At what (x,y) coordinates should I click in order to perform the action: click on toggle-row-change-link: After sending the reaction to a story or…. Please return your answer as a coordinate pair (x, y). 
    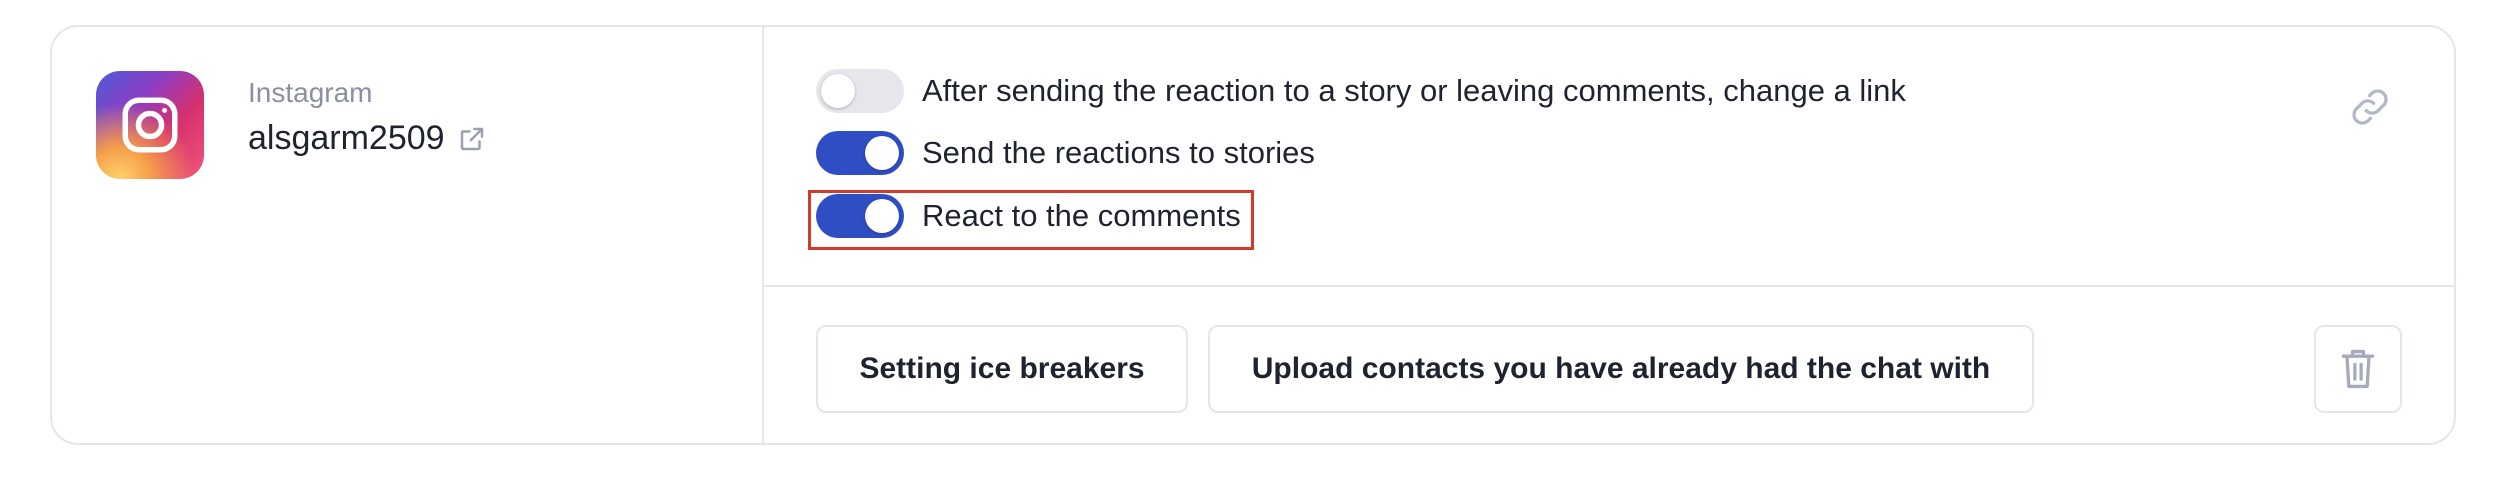
    Looking at the image, I should click on (1361, 91).